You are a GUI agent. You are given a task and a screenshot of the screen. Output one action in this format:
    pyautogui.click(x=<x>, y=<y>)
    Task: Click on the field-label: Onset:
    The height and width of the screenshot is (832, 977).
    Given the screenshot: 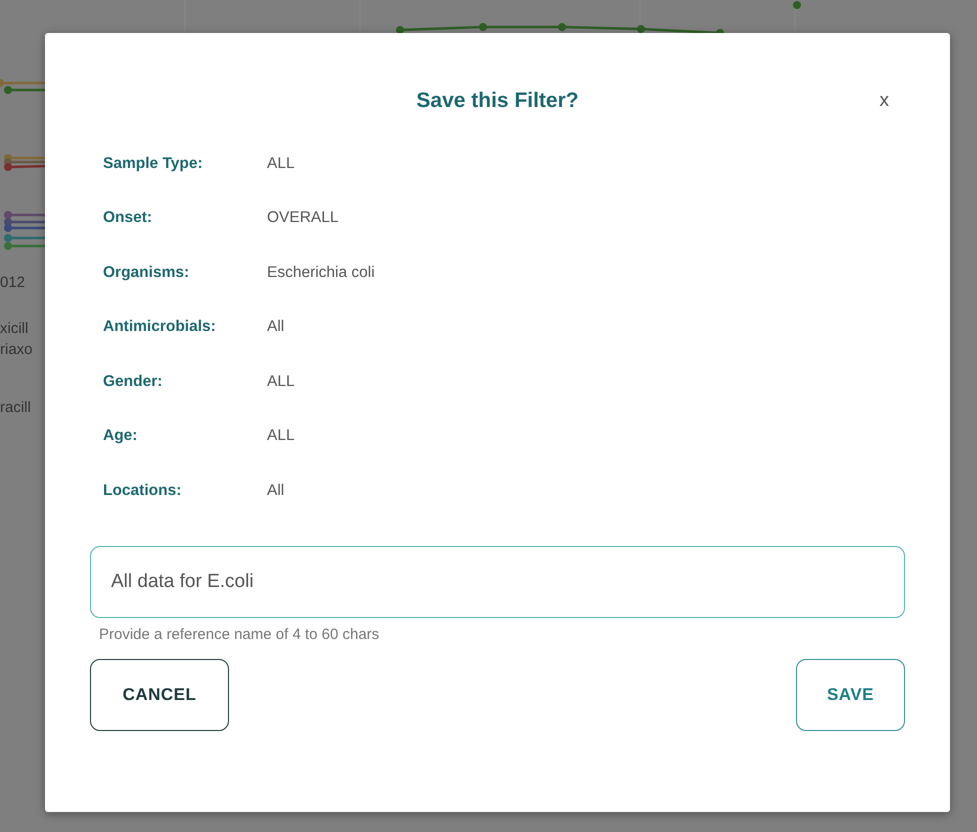 What is the action you would take?
    pyautogui.click(x=128, y=218)
    